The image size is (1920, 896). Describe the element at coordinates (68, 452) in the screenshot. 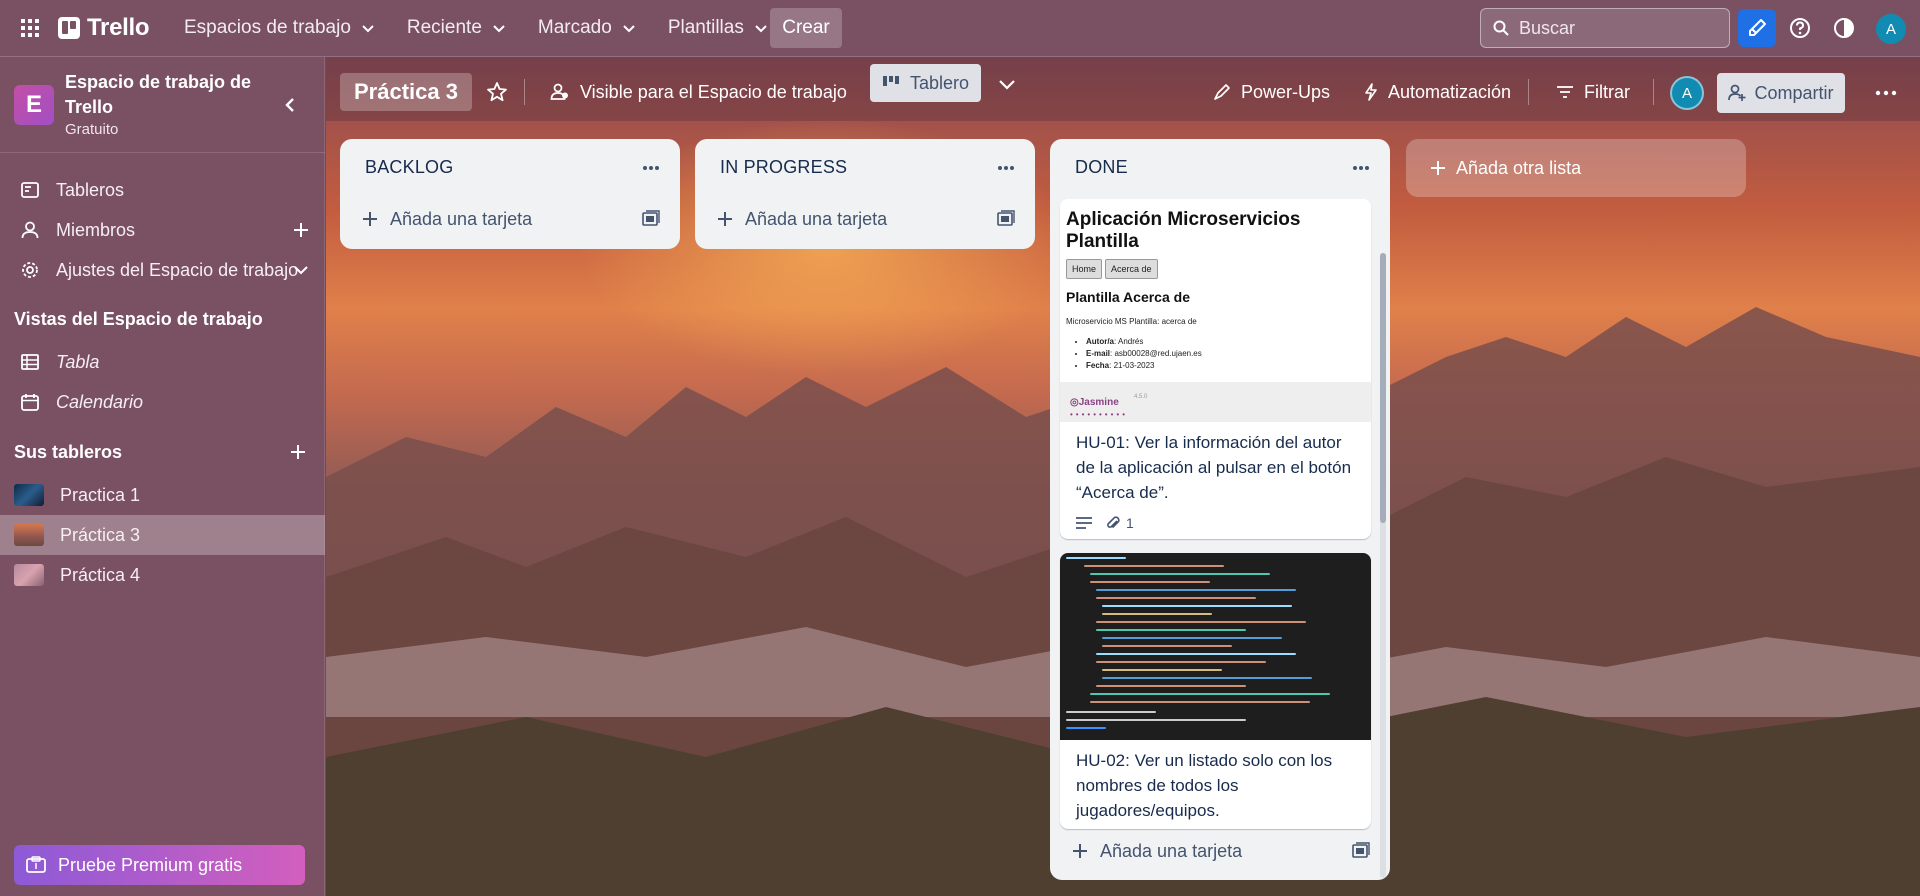

I see `boards-heading: Sus tableros` at that location.